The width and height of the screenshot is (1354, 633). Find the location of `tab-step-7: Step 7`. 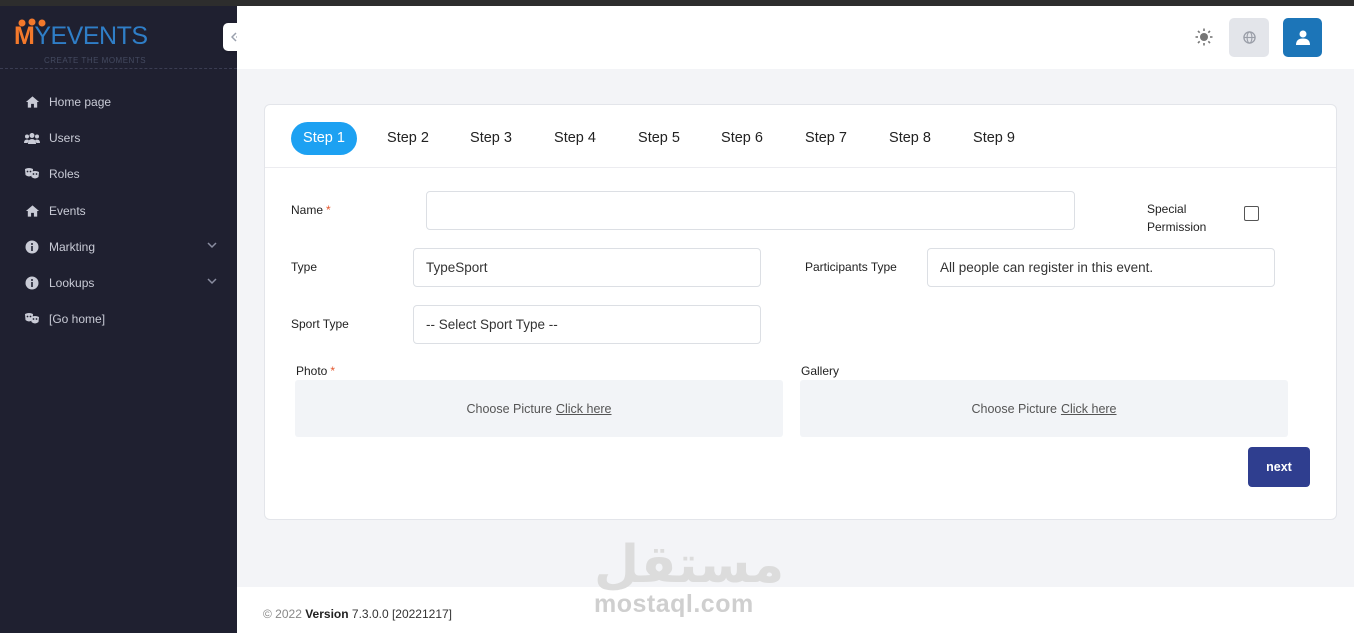

tab-step-7: Step 7 is located at coordinates (826, 138).